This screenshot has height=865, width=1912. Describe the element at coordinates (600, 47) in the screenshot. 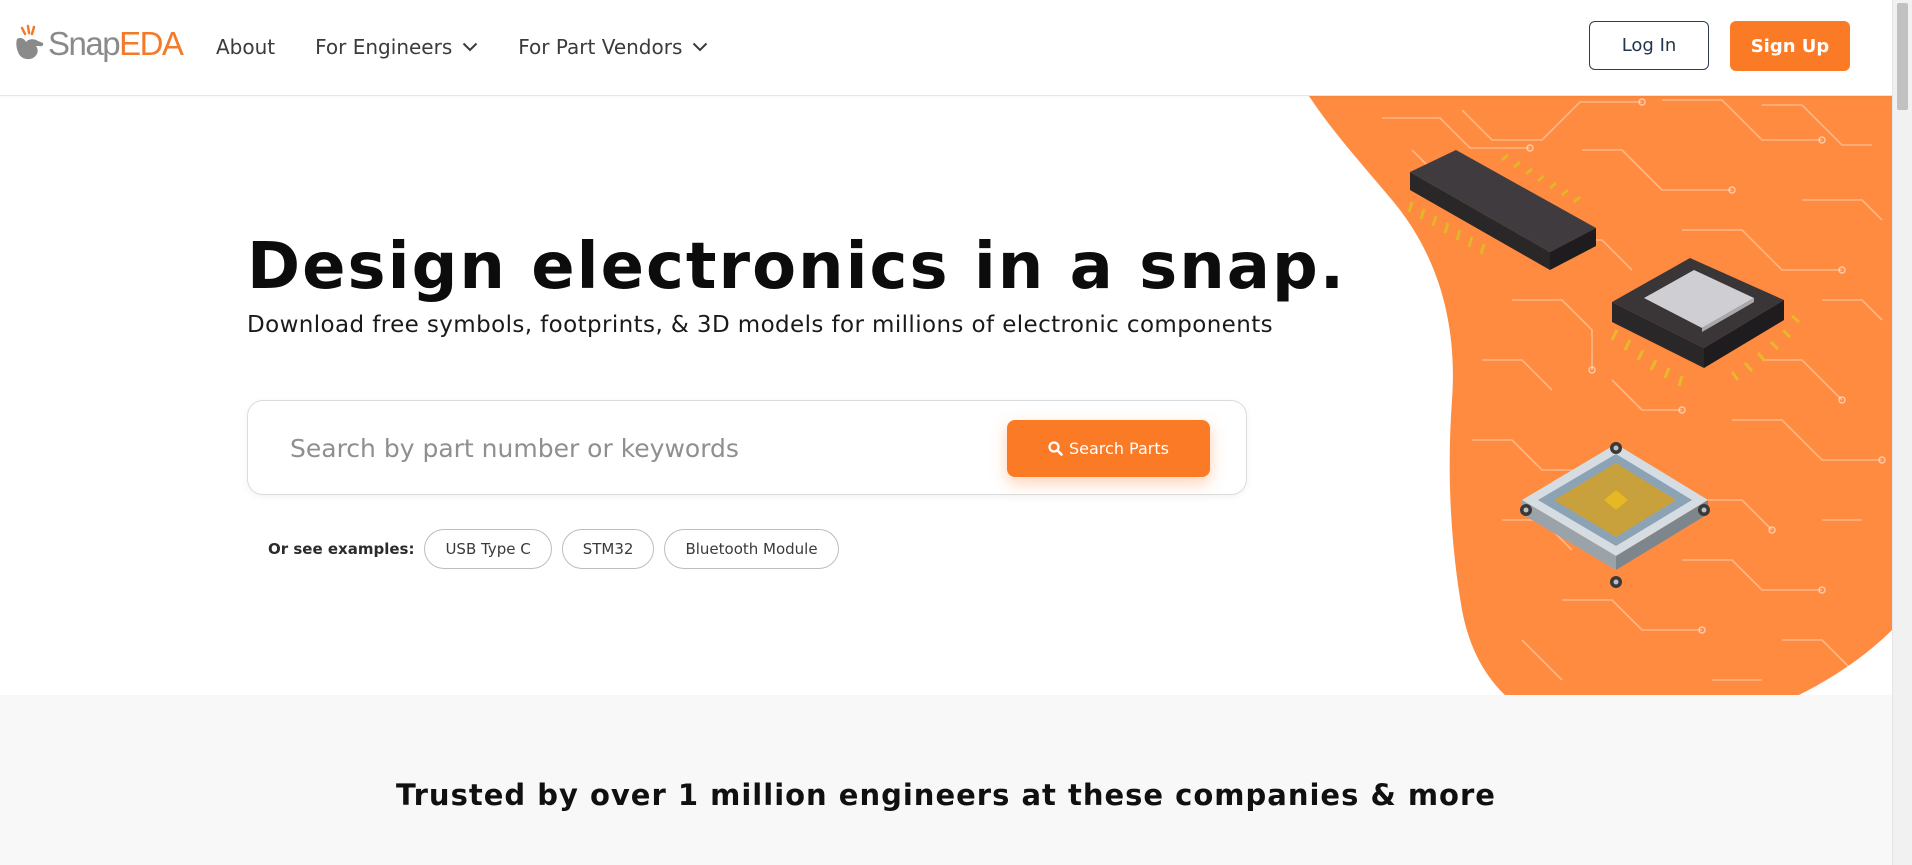

I see `nav-for-part-vendors-label: For Part Vendors` at that location.